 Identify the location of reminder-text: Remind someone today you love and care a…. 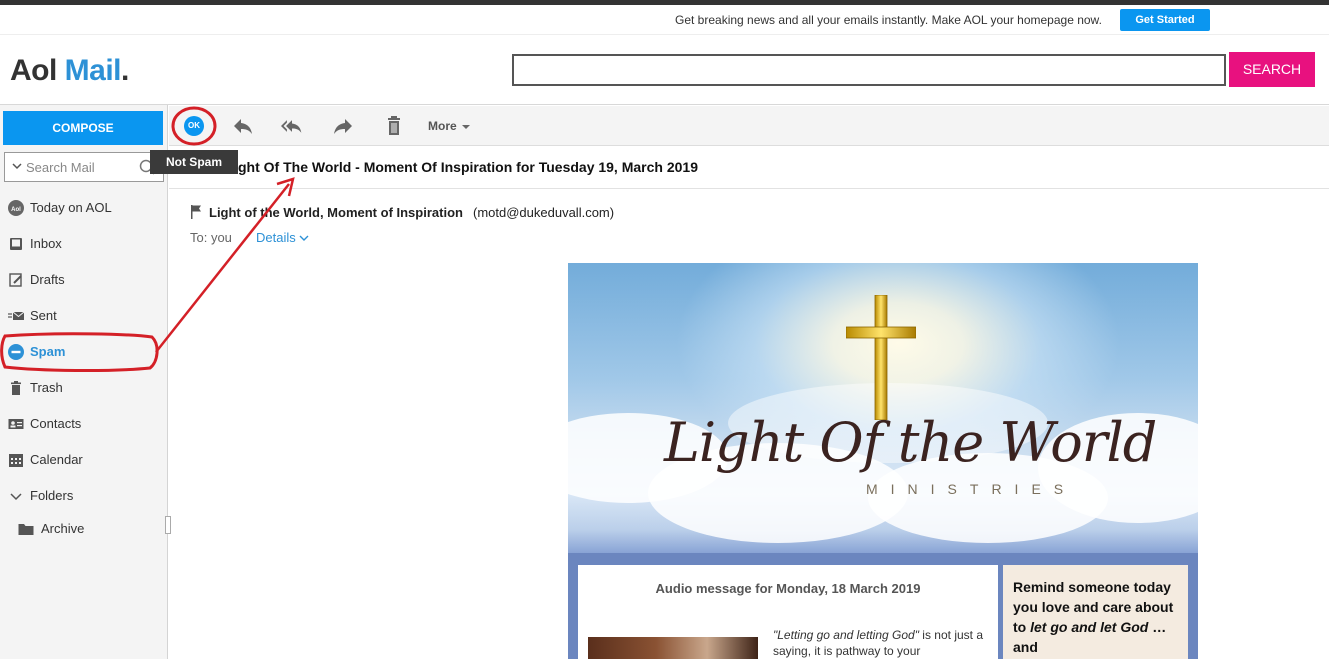
(1099, 617).